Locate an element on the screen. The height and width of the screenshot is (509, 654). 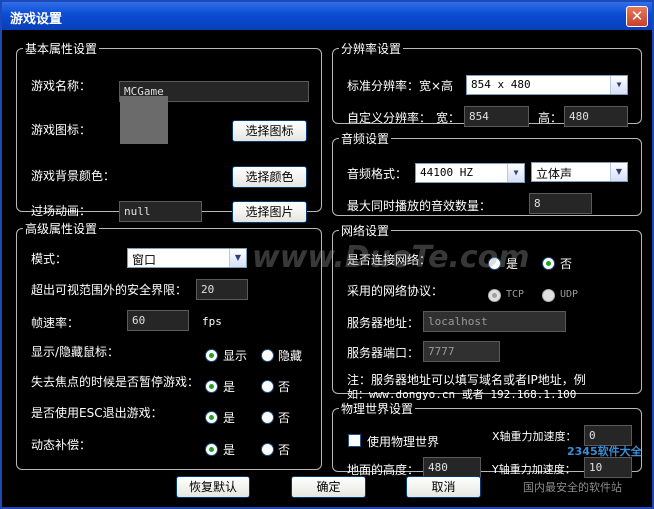
y-gravity-input: 10 is located at coordinates (608, 467).